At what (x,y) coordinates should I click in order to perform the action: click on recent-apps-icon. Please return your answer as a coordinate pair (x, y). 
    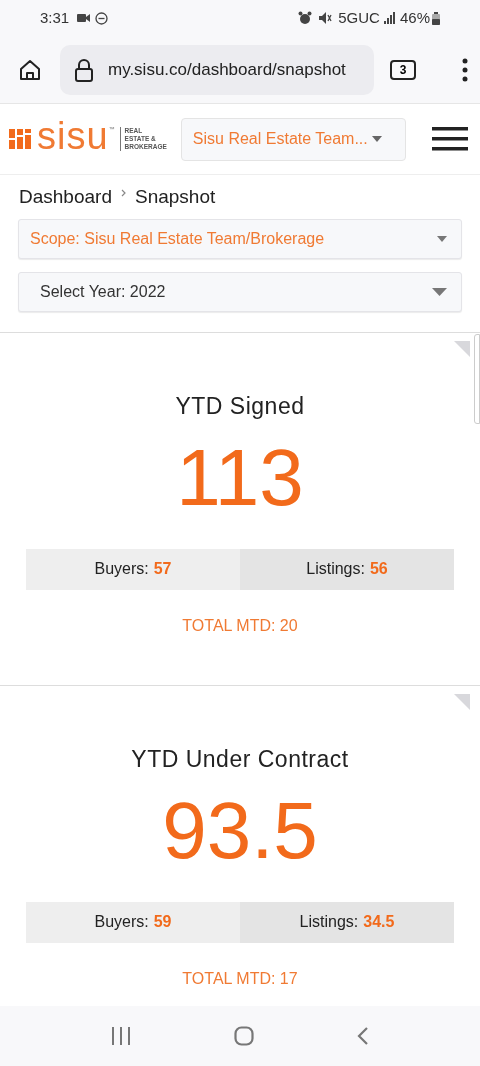
    Looking at the image, I should click on (121, 1036).